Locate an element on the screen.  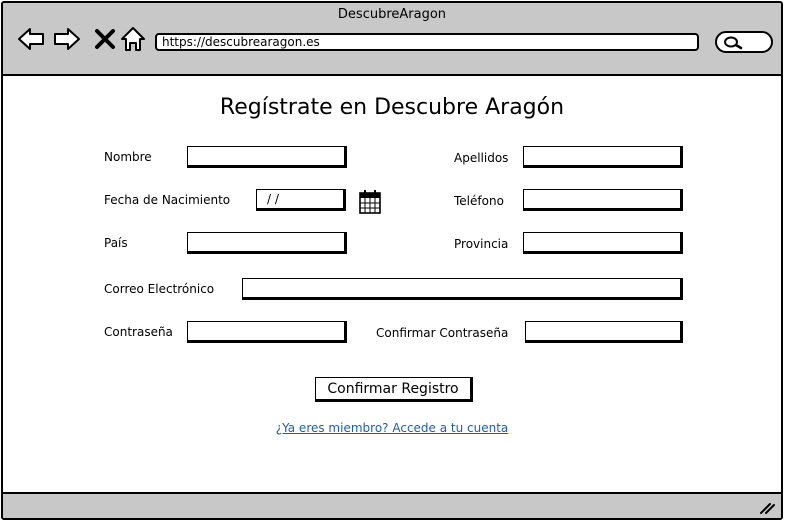
nombre-field is located at coordinates (267, 157).